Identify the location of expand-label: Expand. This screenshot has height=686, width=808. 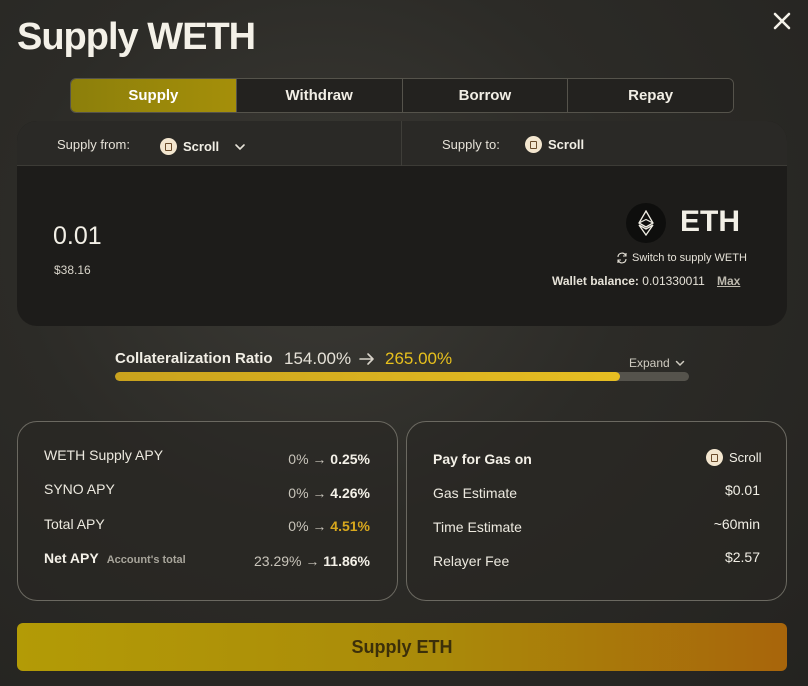
(649, 363).